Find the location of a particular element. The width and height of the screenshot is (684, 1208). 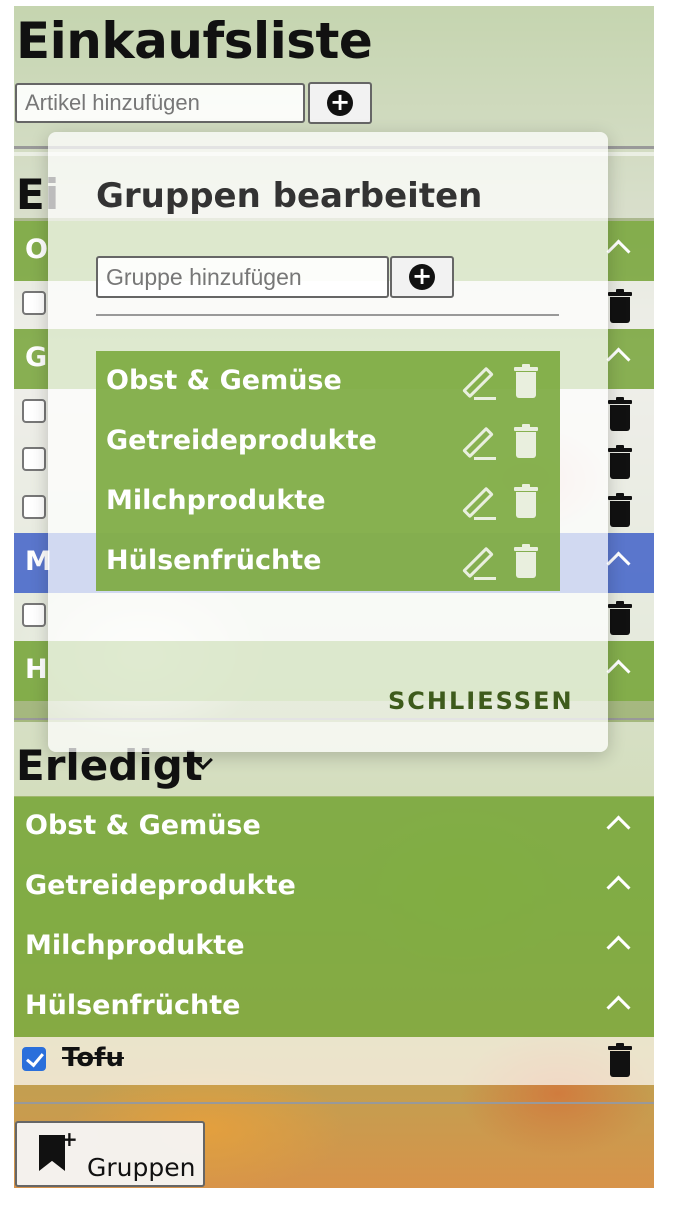

add-group-button: + is located at coordinates (422, 277).